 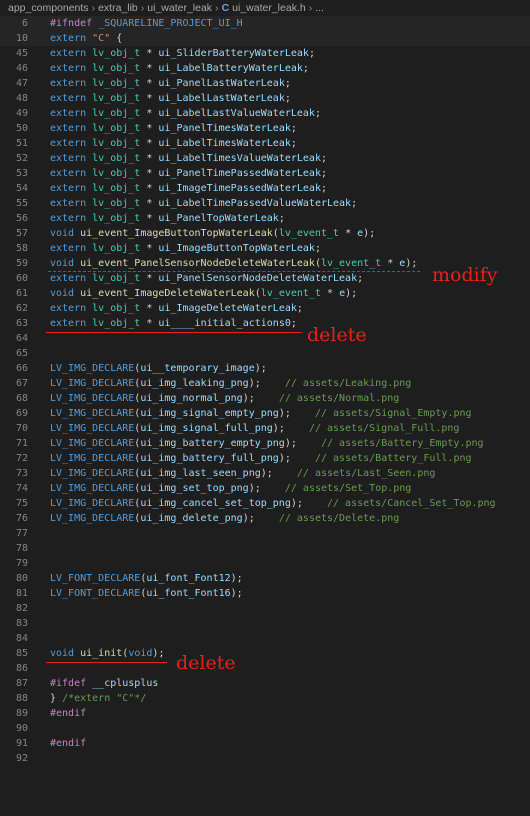 What do you see at coordinates (265, 653) in the screenshot?
I see `code-line: 85 void ui_init(void);` at bounding box center [265, 653].